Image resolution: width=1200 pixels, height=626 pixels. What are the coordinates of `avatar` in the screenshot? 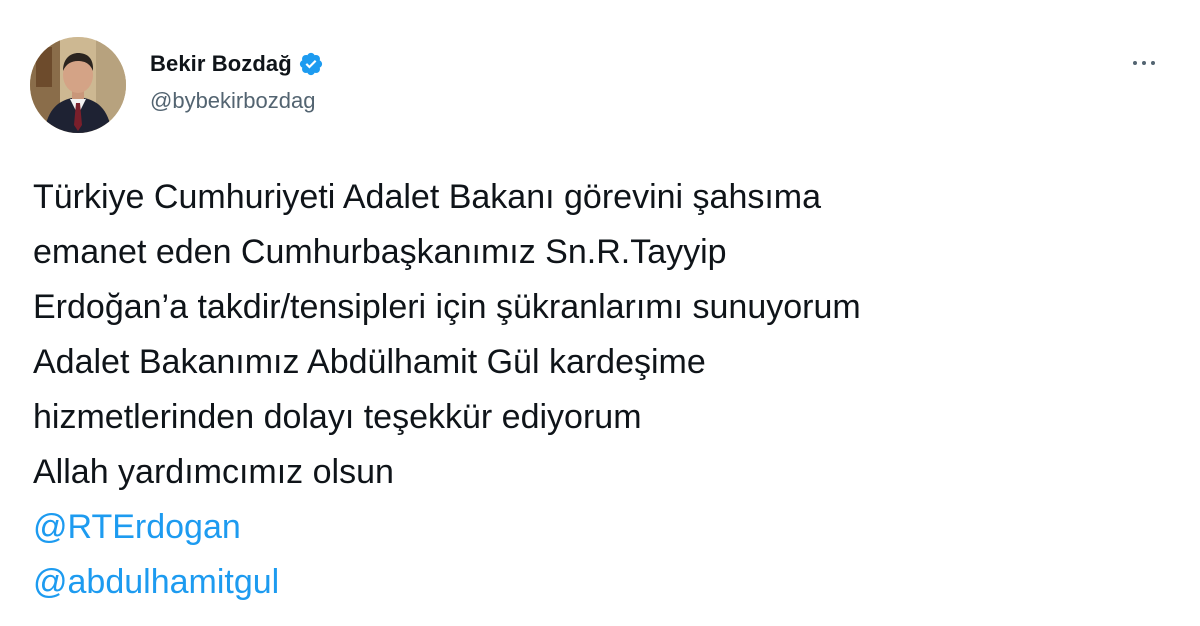 It's located at (78, 85).